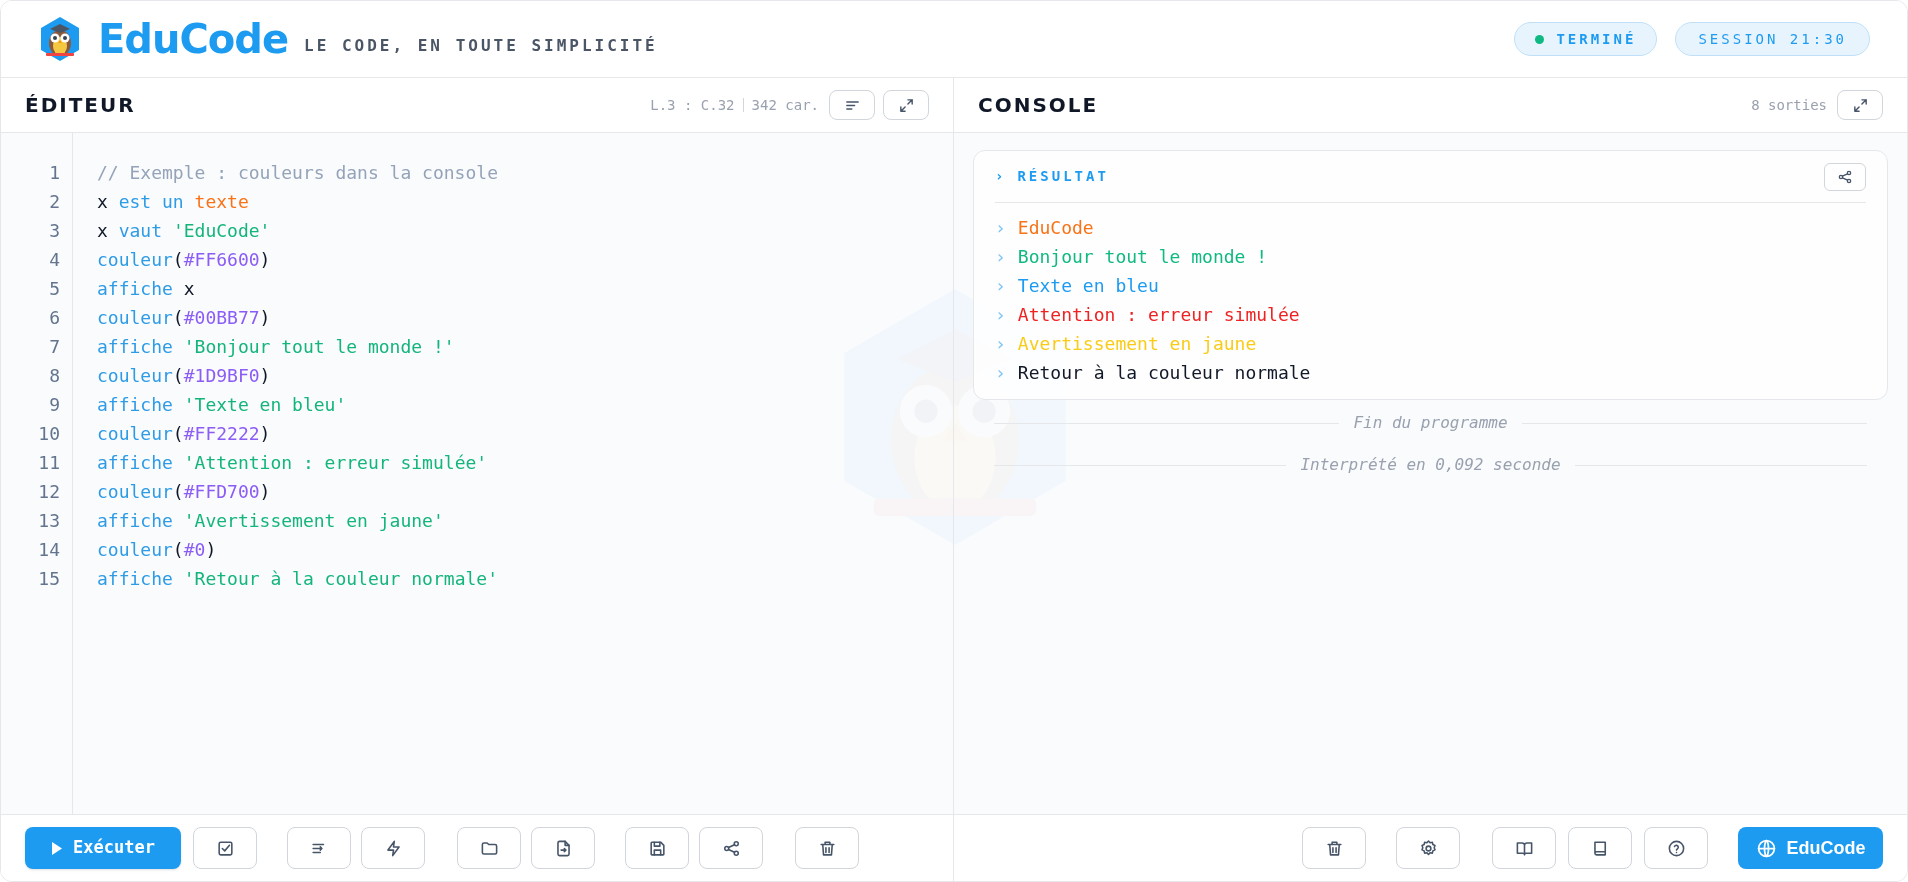 Image resolution: width=1908 pixels, height=882 pixels. I want to click on output-count: 8 sorties, so click(1789, 105).